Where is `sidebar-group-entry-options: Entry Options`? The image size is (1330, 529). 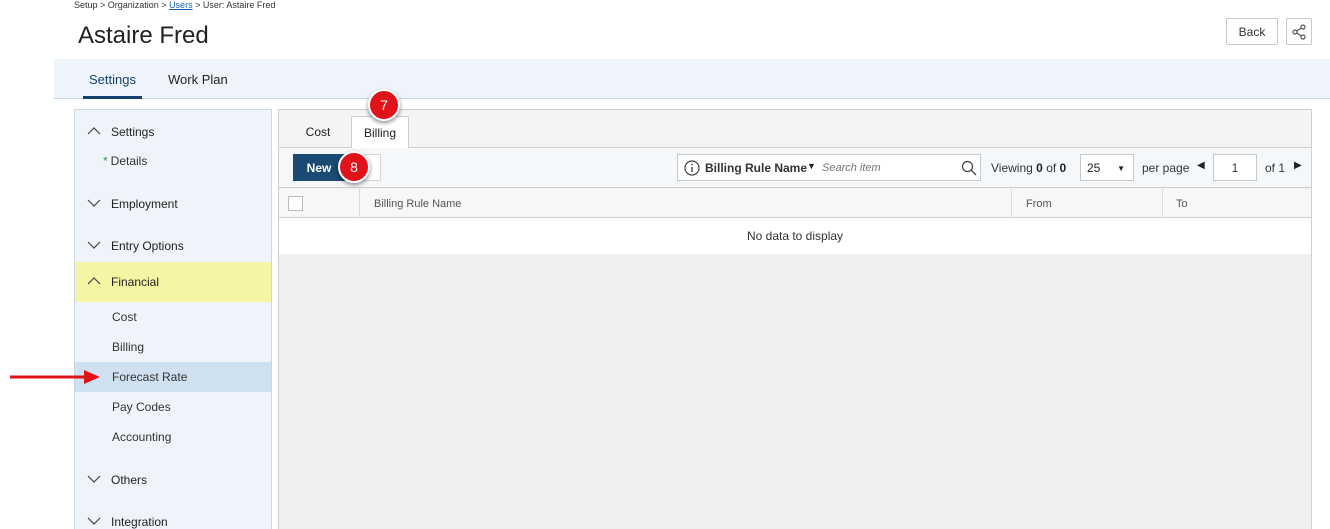 sidebar-group-entry-options: Entry Options is located at coordinates (173, 246).